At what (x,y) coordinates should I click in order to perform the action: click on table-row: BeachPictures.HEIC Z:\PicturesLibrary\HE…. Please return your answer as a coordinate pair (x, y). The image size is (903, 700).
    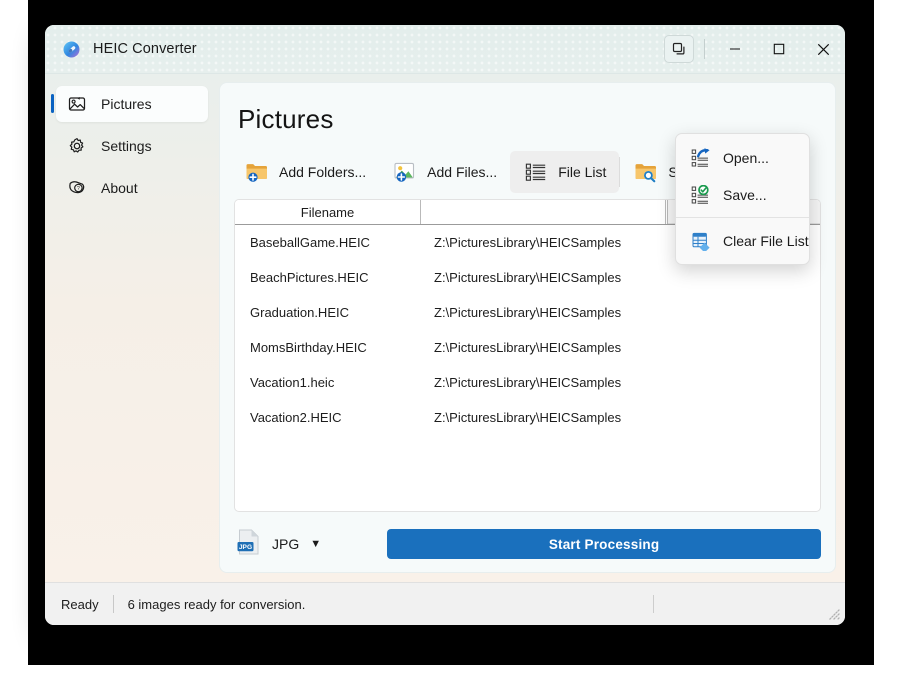
    Looking at the image, I should click on (527, 277).